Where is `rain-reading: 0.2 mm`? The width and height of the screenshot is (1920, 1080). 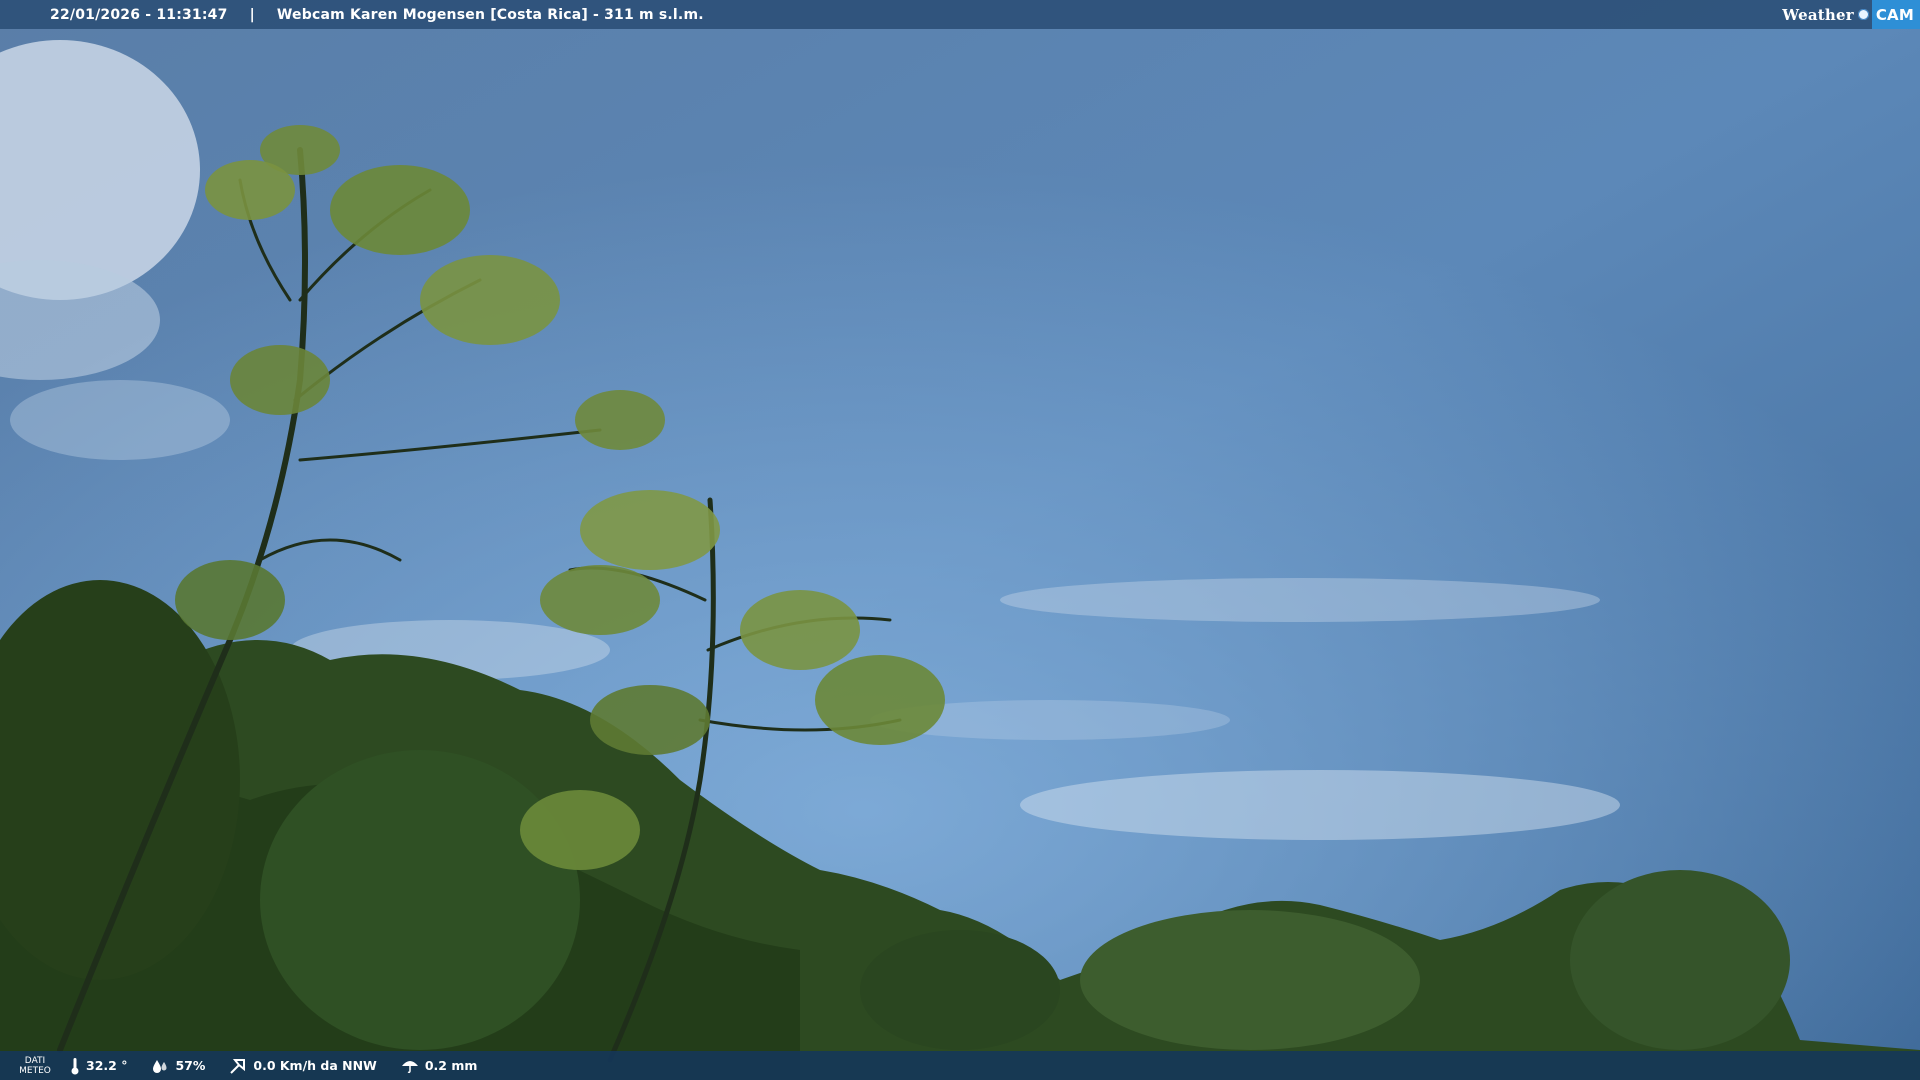 rain-reading: 0.2 mm is located at coordinates (439, 1066).